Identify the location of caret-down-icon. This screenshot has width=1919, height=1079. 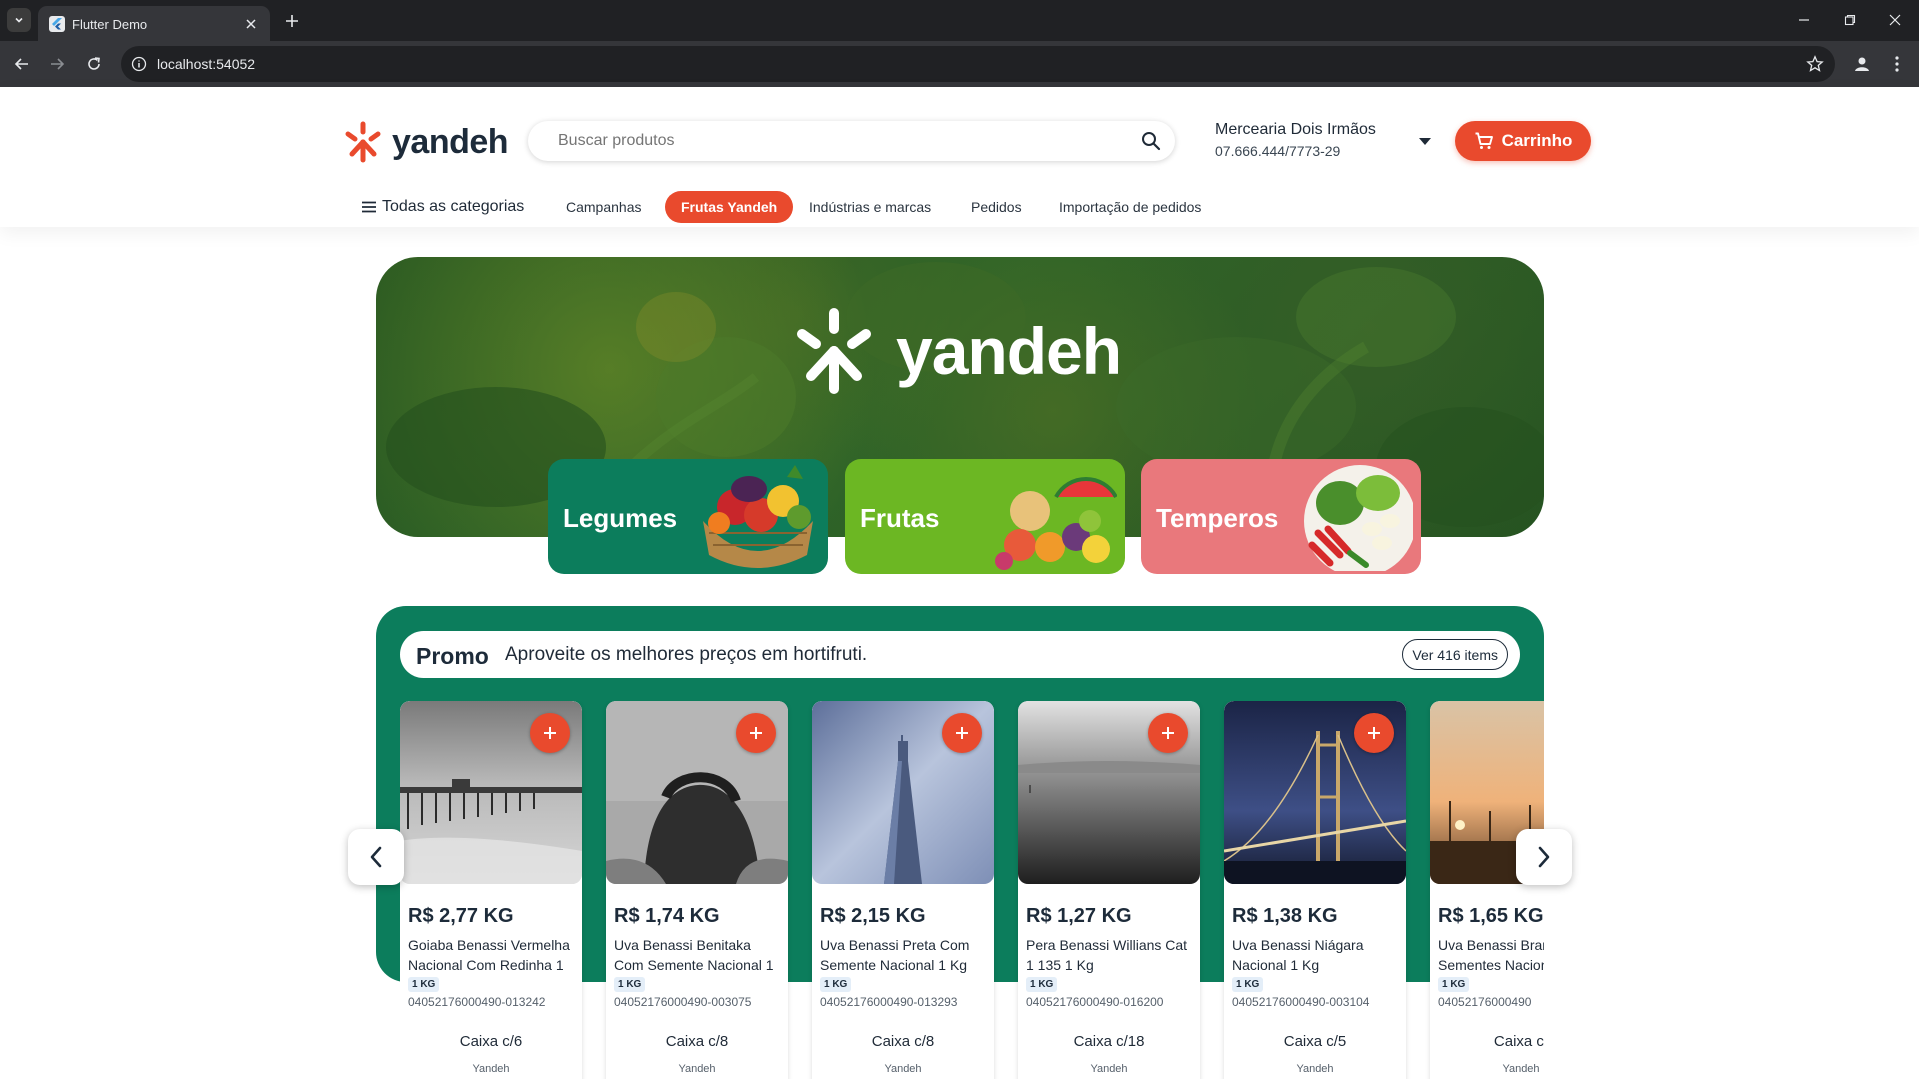
(1425, 142).